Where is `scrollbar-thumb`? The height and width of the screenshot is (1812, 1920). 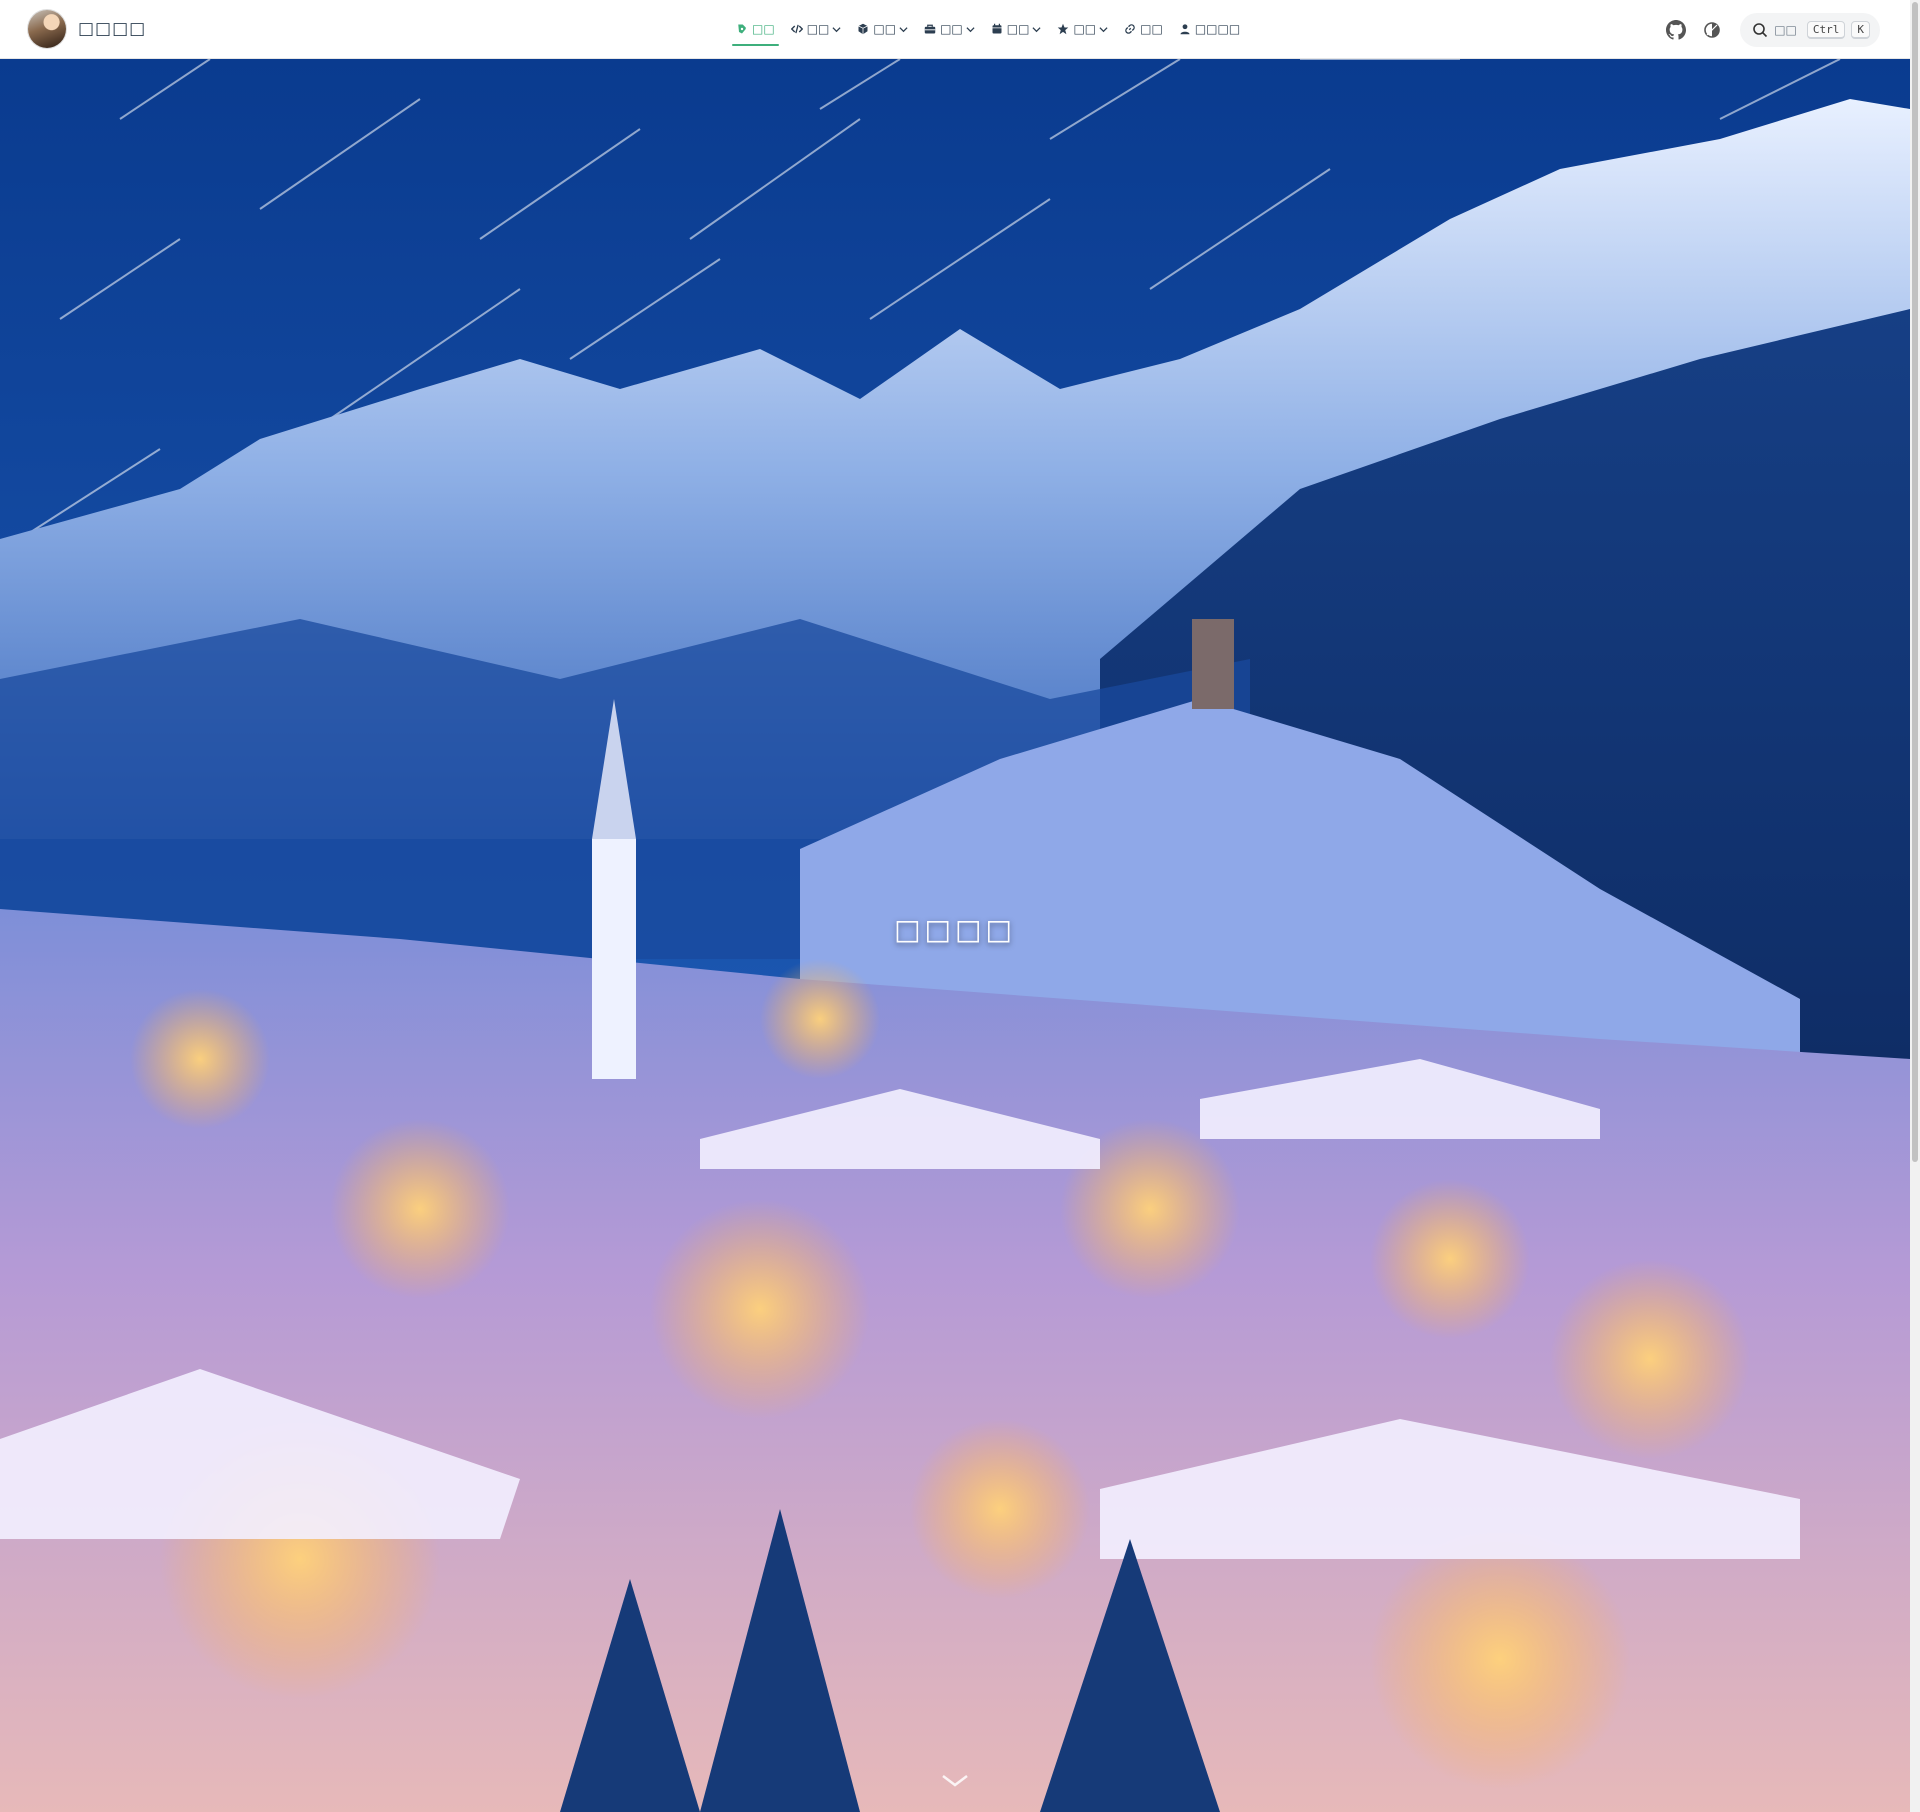
scrollbar-thumb is located at coordinates (1915, 582).